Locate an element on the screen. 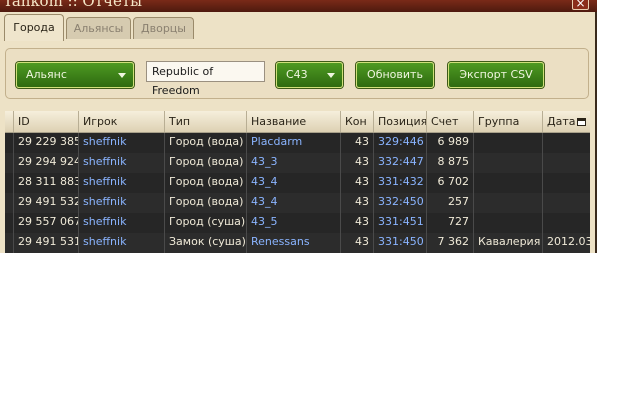  cell-score: 7 362 is located at coordinates (450, 243).